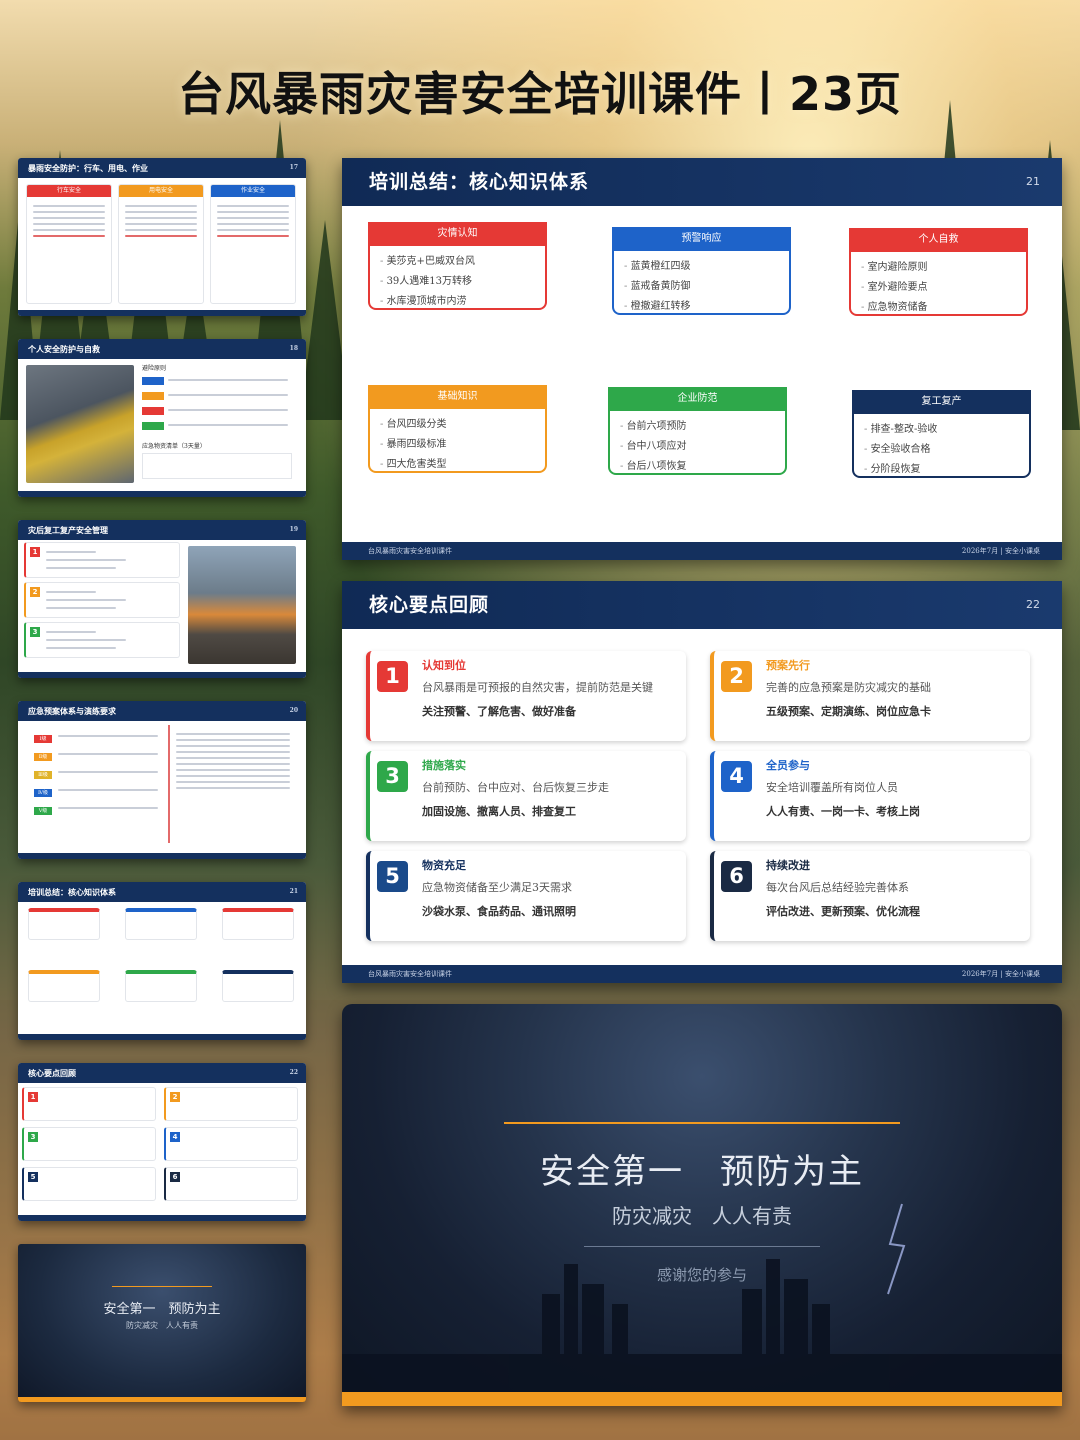 The height and width of the screenshot is (1440, 1080). I want to click on review-number: 6, so click(736, 876).